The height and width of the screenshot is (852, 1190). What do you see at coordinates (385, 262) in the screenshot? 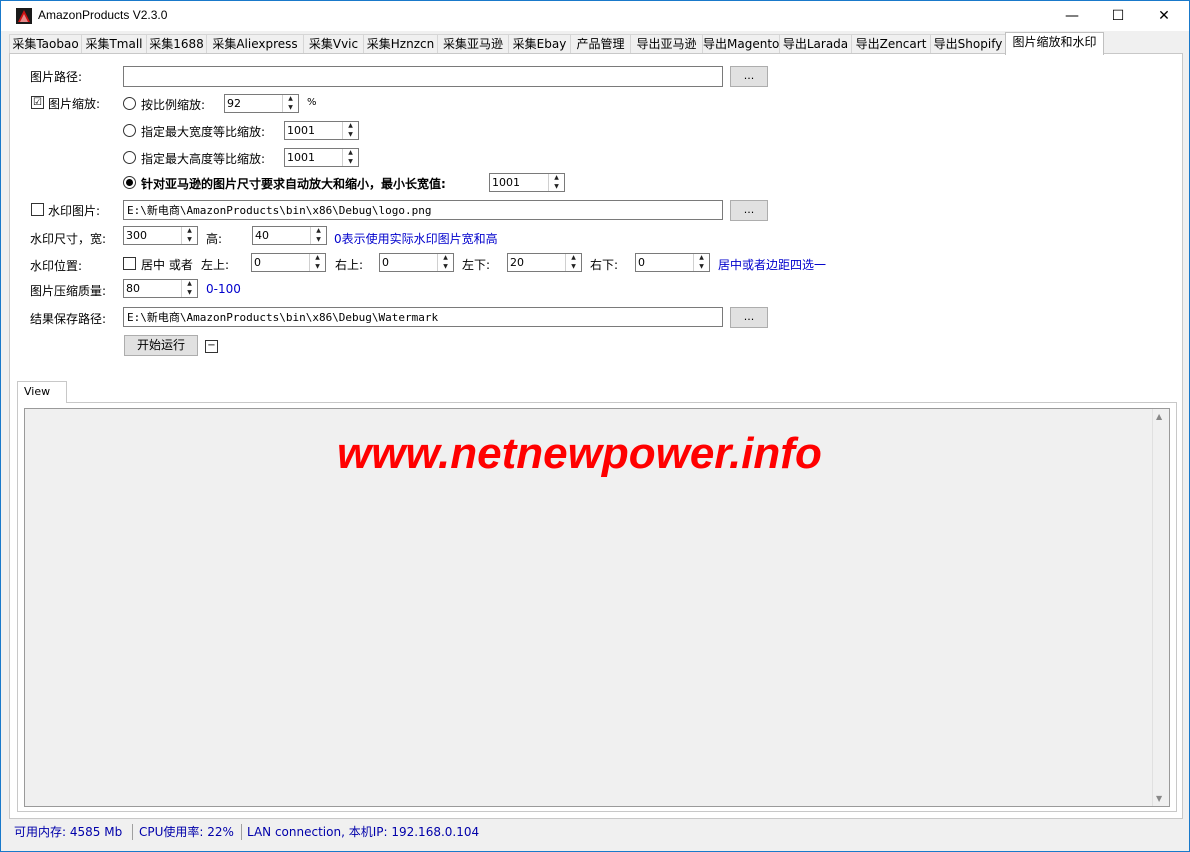
I see `top-right-value: 0` at bounding box center [385, 262].